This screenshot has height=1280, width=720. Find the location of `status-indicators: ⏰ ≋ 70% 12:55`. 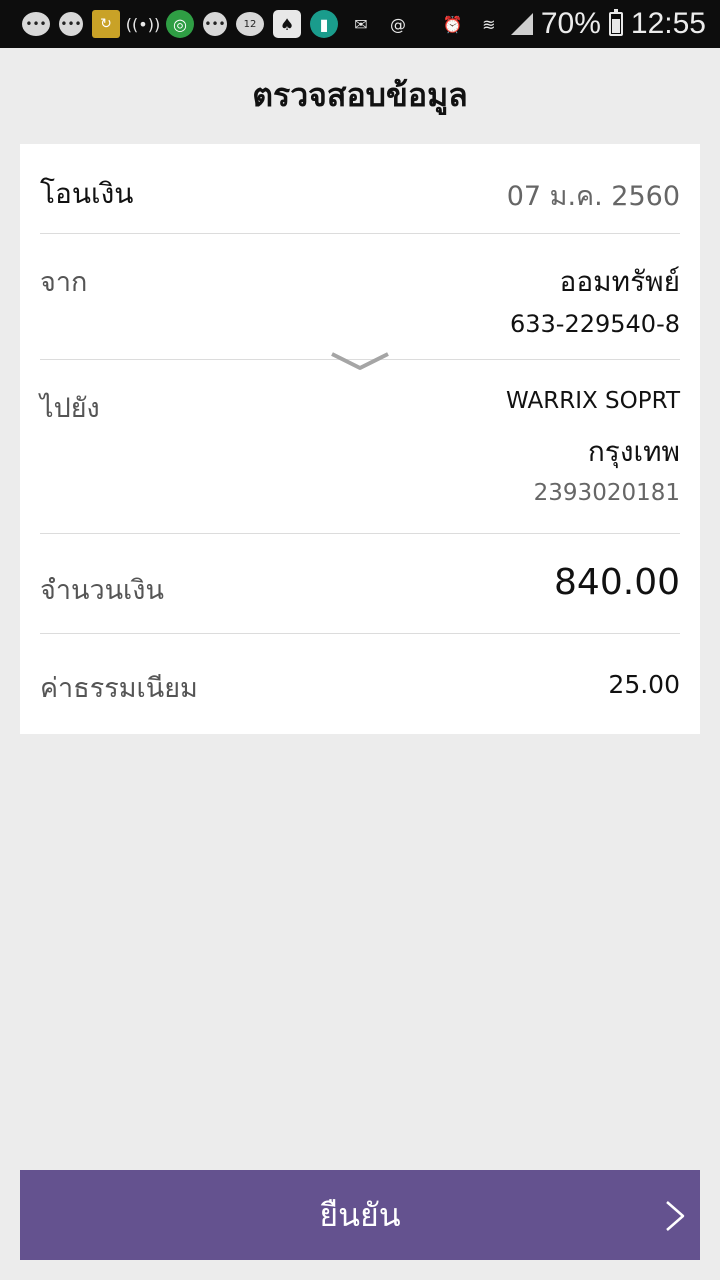

status-indicators: ⏰ ≋ 70% 12:55 is located at coordinates (572, 24).